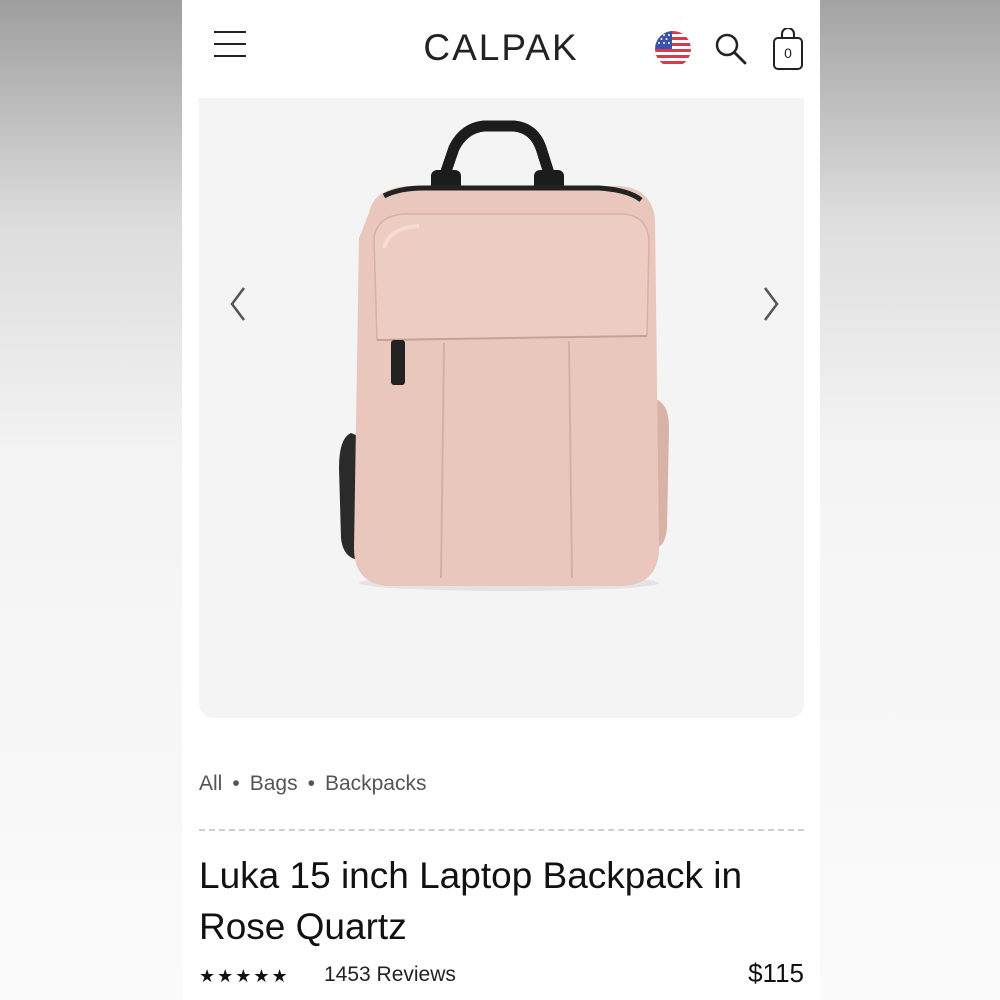 The height and width of the screenshot is (1000, 1000). Describe the element at coordinates (390, 975) in the screenshot. I see `reviews-link: 1453 Reviews` at that location.